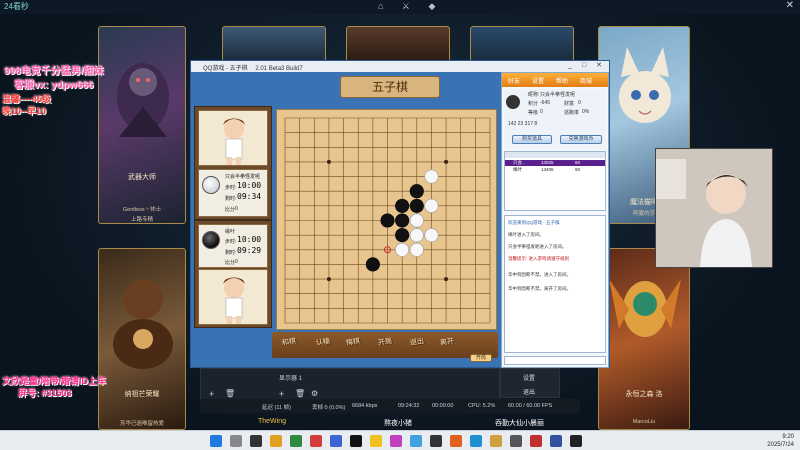  I want to click on wealth-label: 财富, so click(569, 104).